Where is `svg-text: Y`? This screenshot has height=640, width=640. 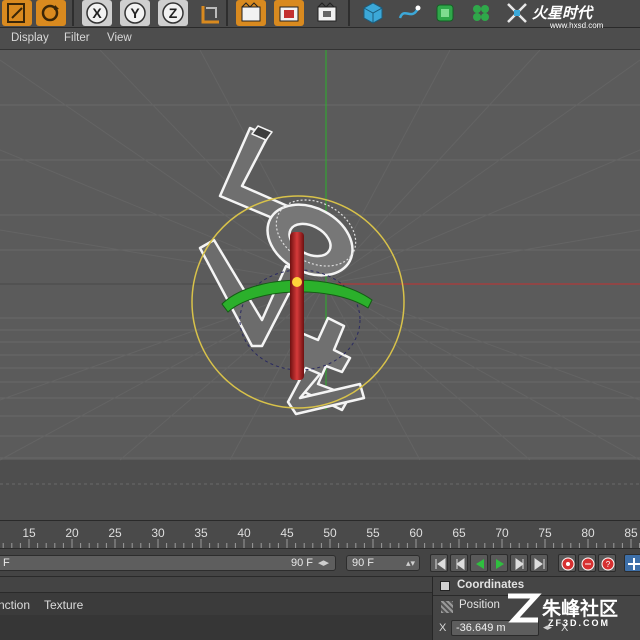 svg-text: Y is located at coordinates (135, 13).